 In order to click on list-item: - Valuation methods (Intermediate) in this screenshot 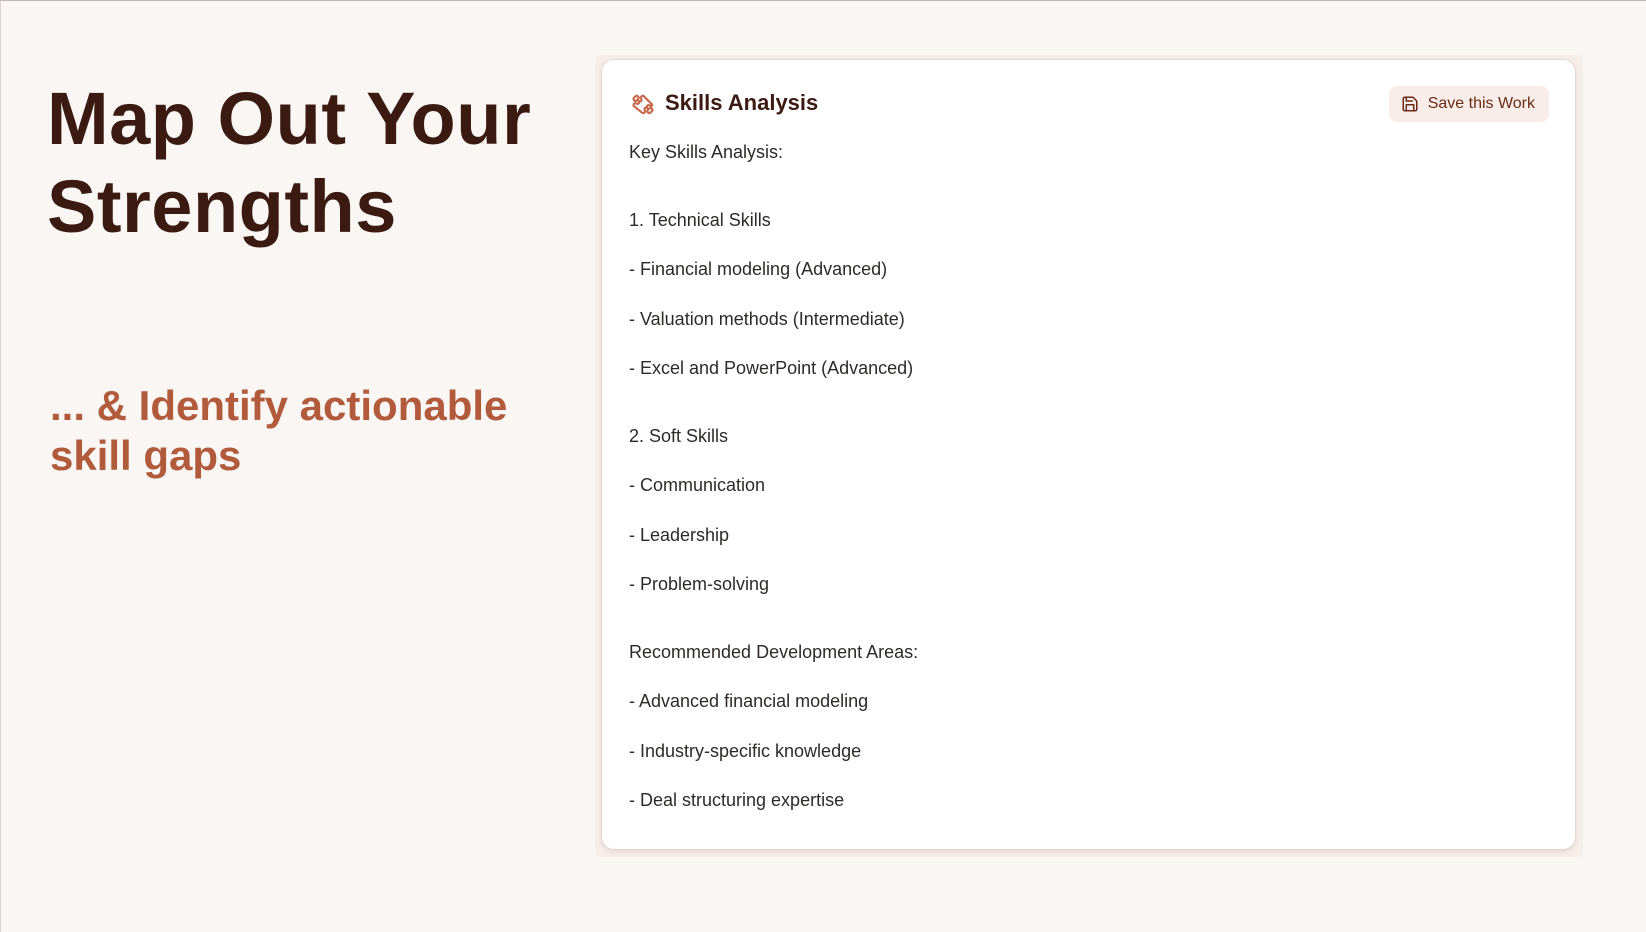, I will do `click(767, 318)`.